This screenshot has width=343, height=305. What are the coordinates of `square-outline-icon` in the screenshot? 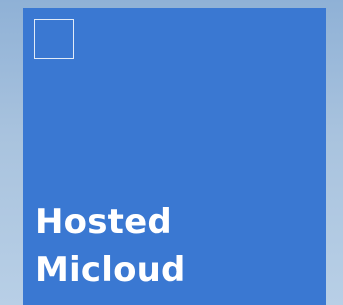 It's located at (54, 39).